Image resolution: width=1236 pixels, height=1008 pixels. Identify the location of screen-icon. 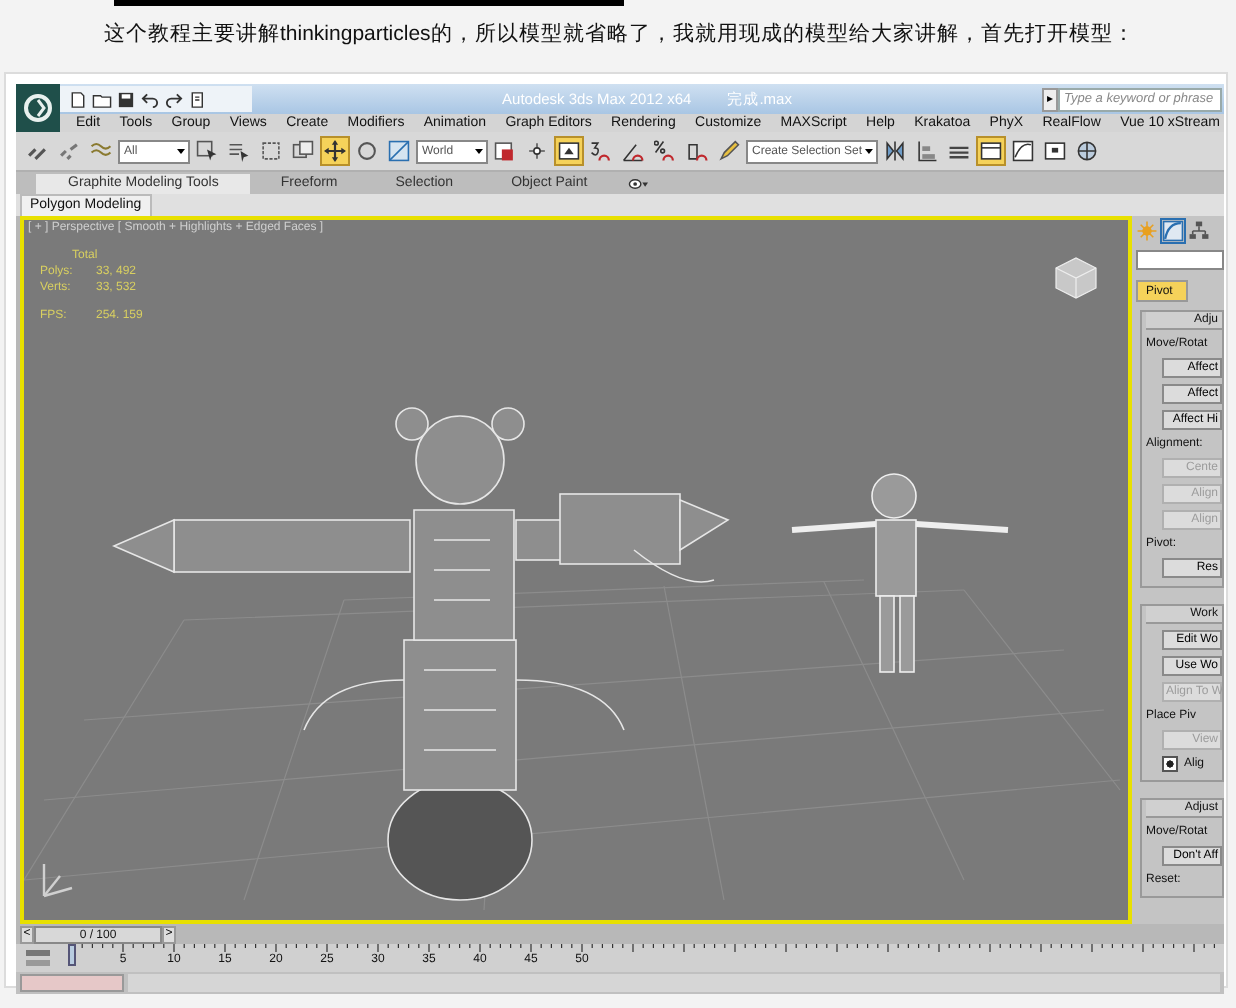
(569, 151).